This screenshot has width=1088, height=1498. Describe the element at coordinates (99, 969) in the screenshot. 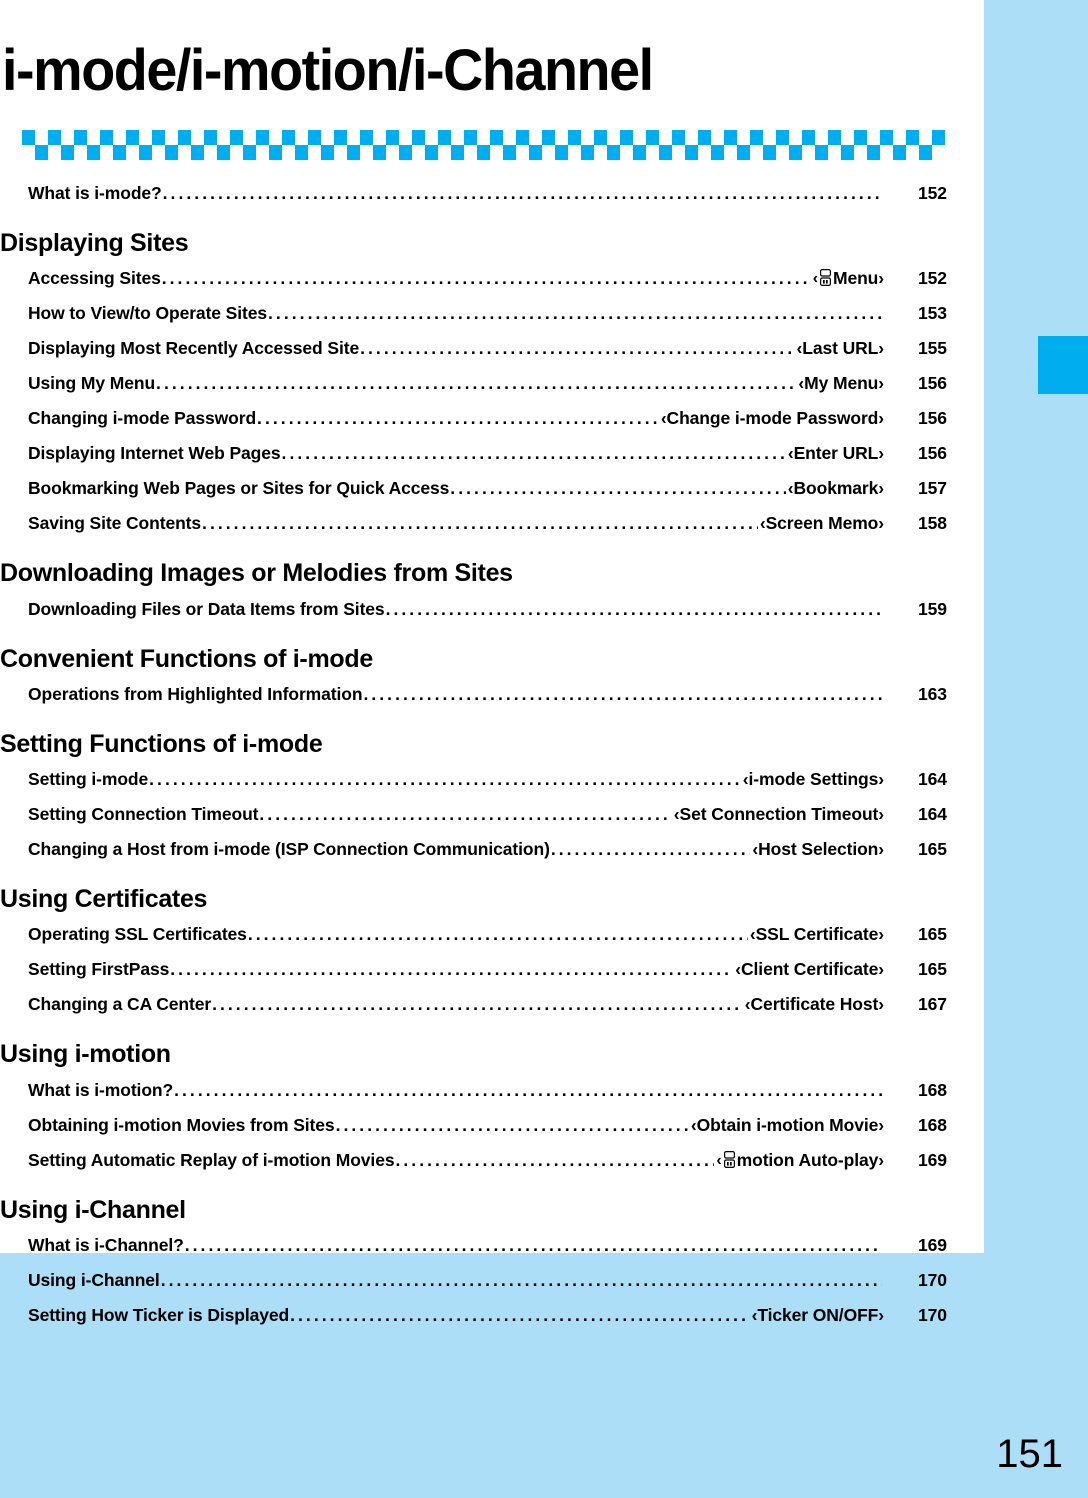

I see `toc-entry-title: Setting FirstPass` at that location.